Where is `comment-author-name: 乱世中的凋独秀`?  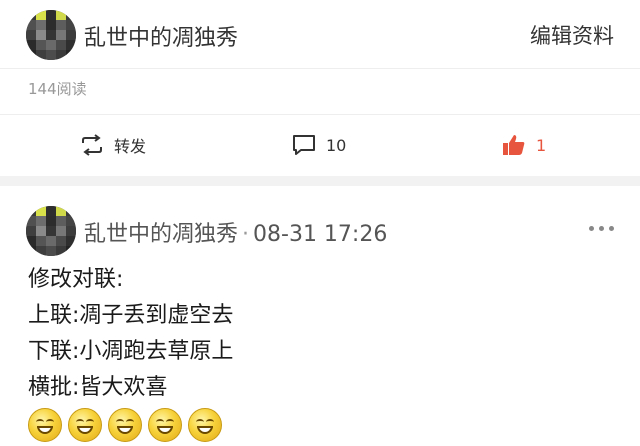
comment-author-name: 乱世中的凋独秀 is located at coordinates (161, 234).